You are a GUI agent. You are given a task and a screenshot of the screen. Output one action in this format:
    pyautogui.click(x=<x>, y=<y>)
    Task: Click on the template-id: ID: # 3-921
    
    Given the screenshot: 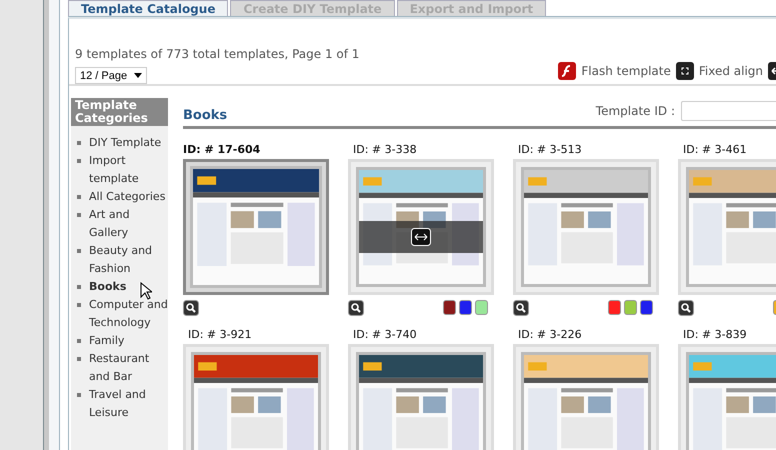 What is the action you would take?
    pyautogui.click(x=220, y=335)
    